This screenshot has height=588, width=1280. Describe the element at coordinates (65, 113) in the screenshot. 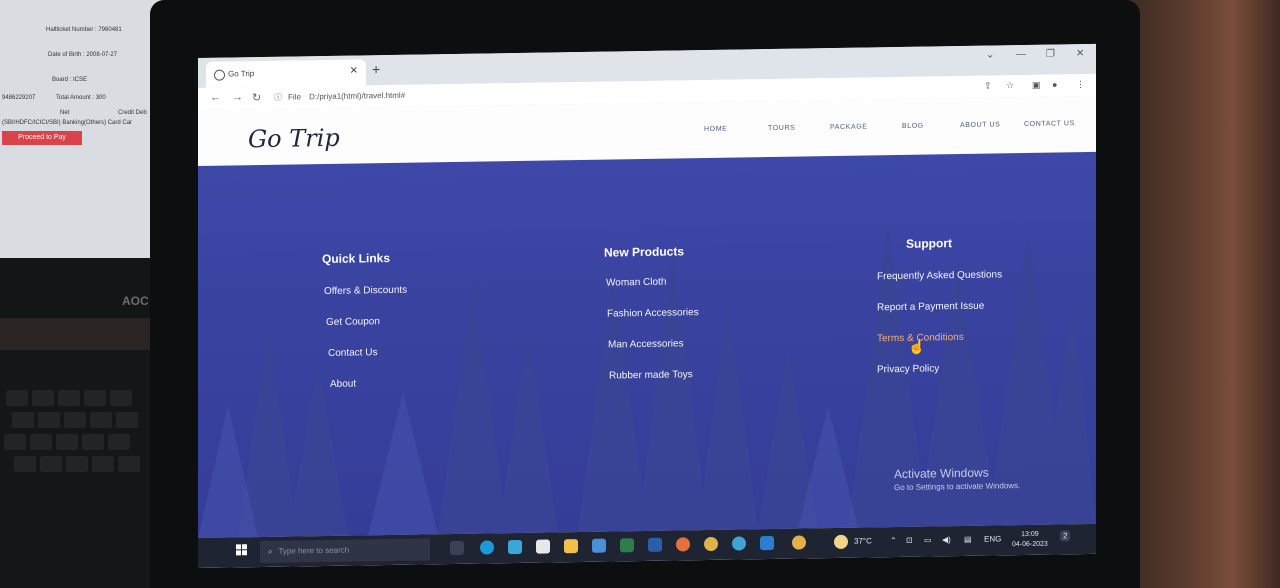

I see `bg-net-text: Net` at that location.